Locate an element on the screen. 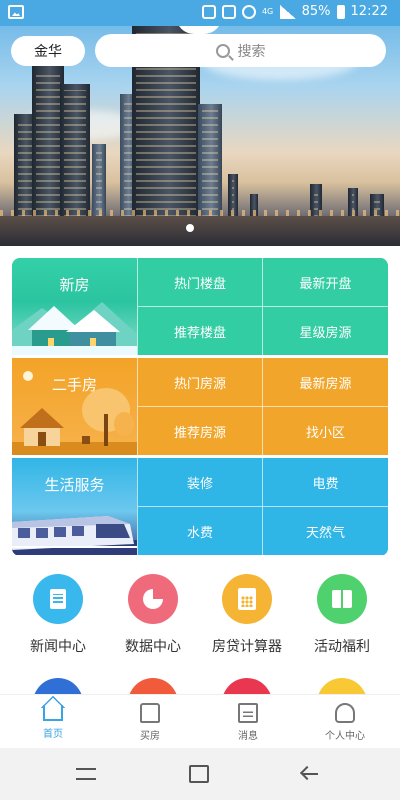  bottom-tab-bar: 首页 买房 消息 个人中心 is located at coordinates (200, 721).